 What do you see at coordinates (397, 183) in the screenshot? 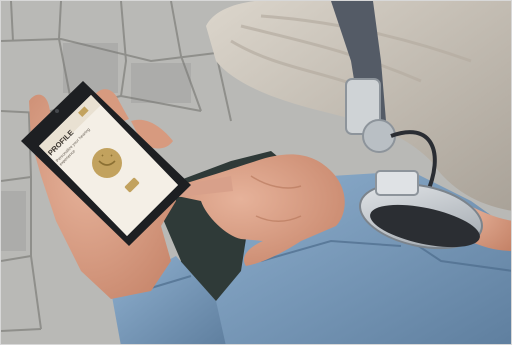
I see `earcup-hinge` at bounding box center [397, 183].